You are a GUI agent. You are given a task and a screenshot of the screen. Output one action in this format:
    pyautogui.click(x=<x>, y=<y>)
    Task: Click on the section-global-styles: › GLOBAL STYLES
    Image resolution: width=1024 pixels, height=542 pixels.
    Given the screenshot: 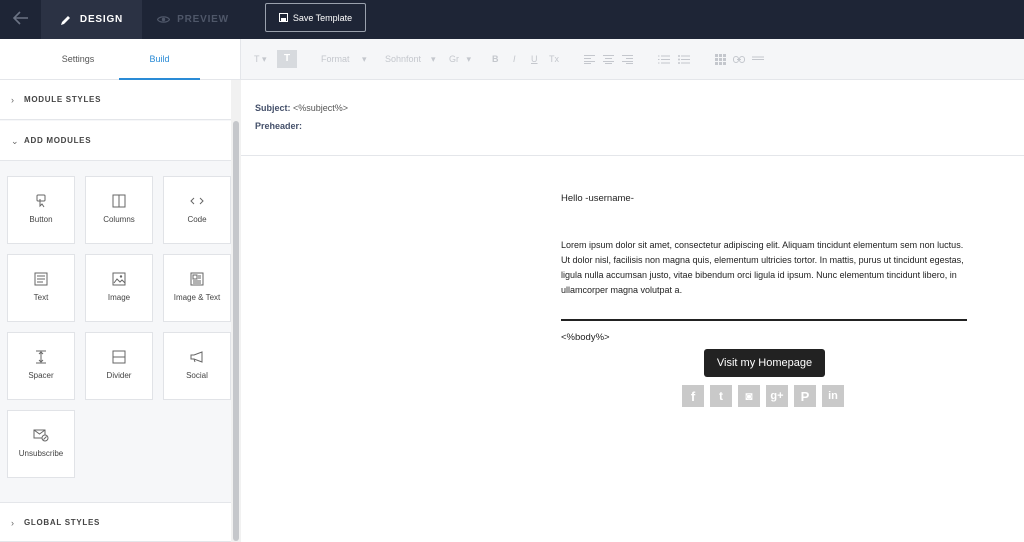 What is the action you would take?
    pyautogui.click(x=115, y=522)
    